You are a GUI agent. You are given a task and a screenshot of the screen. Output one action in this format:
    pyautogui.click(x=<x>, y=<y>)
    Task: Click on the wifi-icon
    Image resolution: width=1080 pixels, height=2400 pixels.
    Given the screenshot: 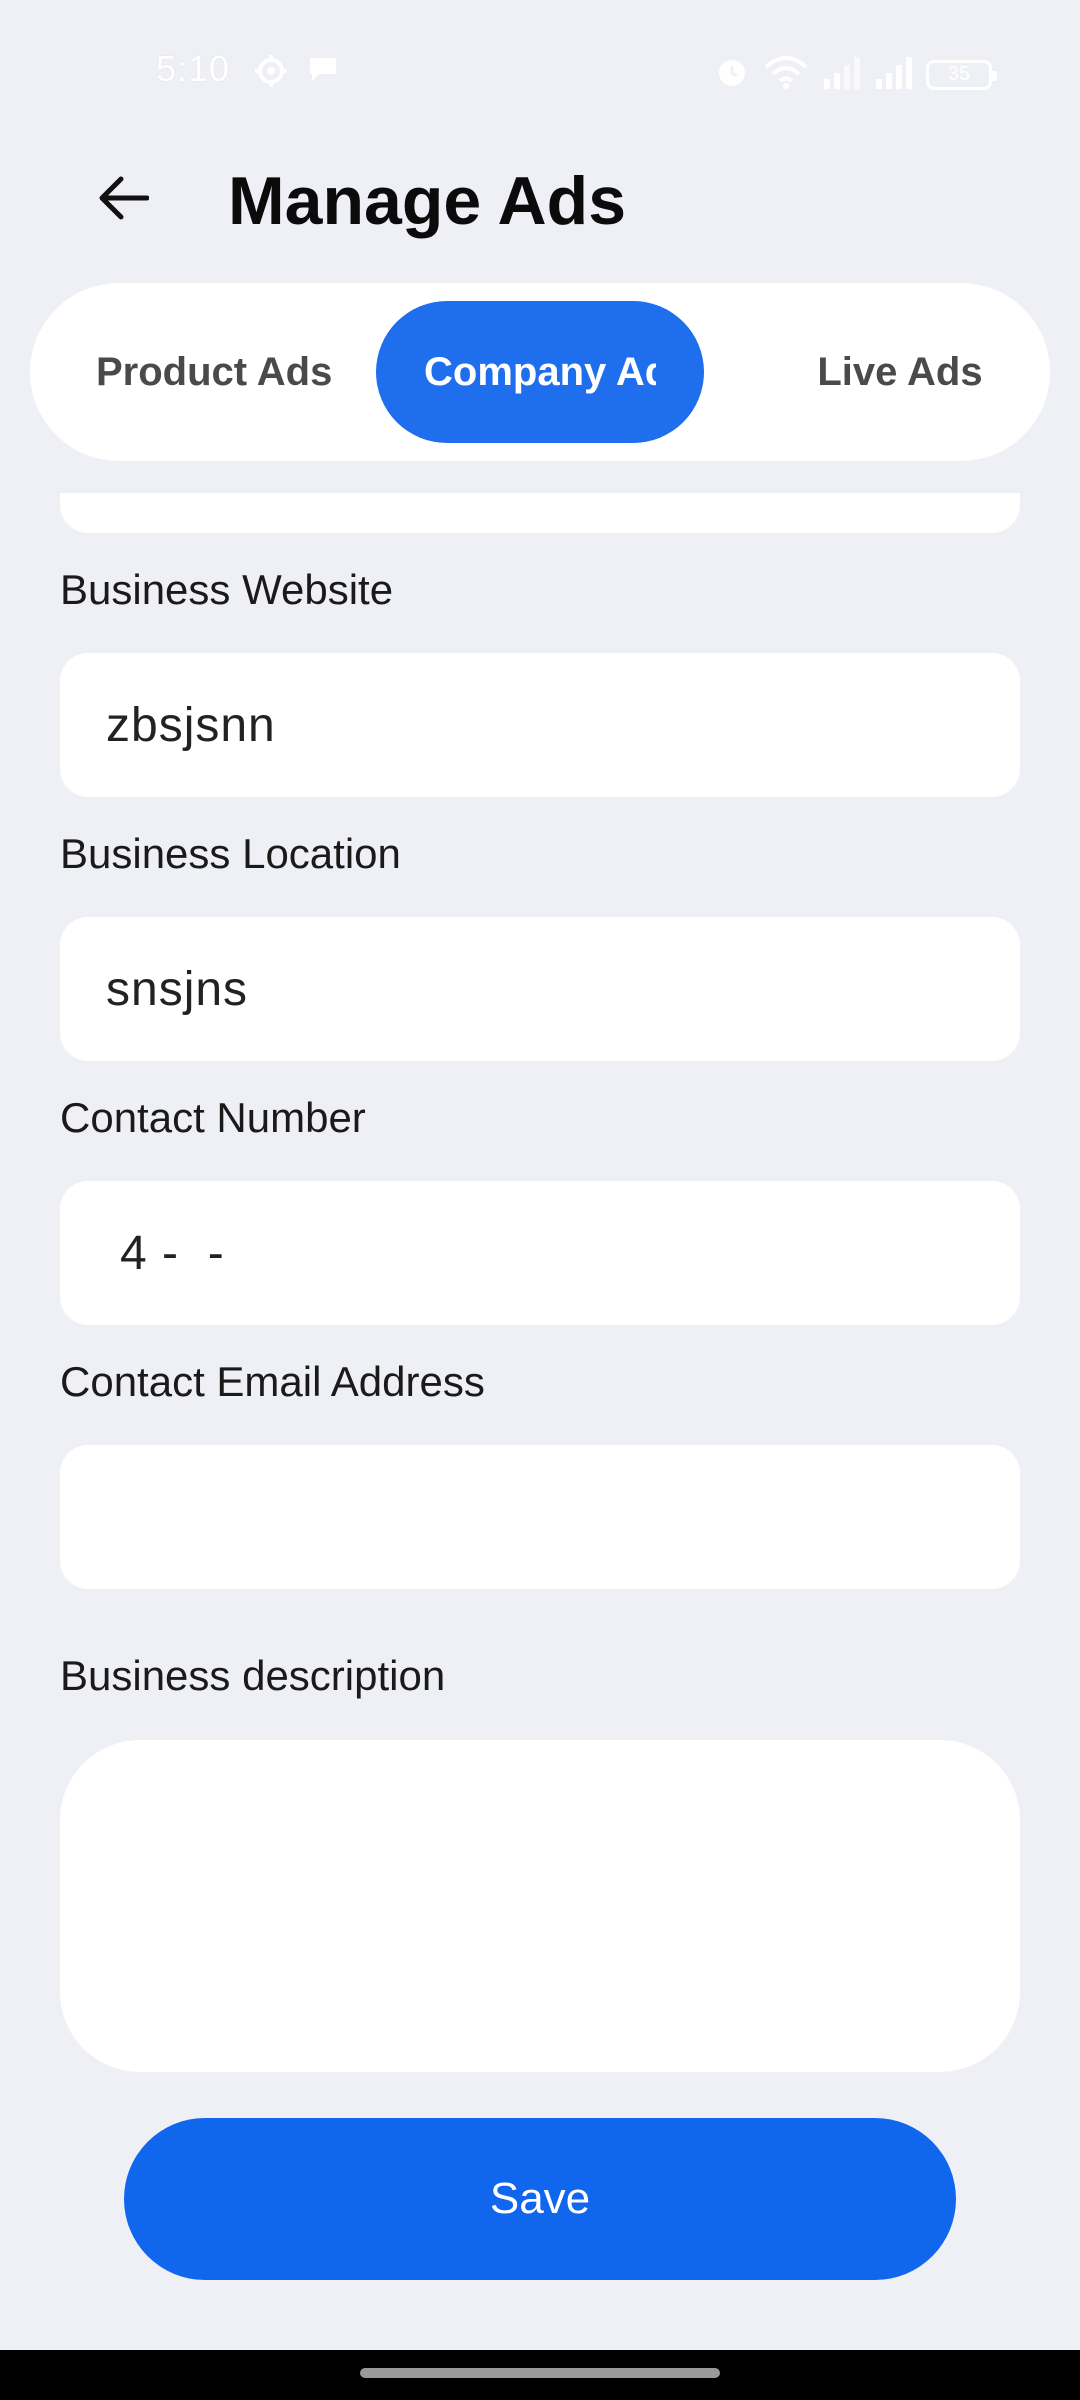 What is the action you would take?
    pyautogui.click(x=786, y=74)
    